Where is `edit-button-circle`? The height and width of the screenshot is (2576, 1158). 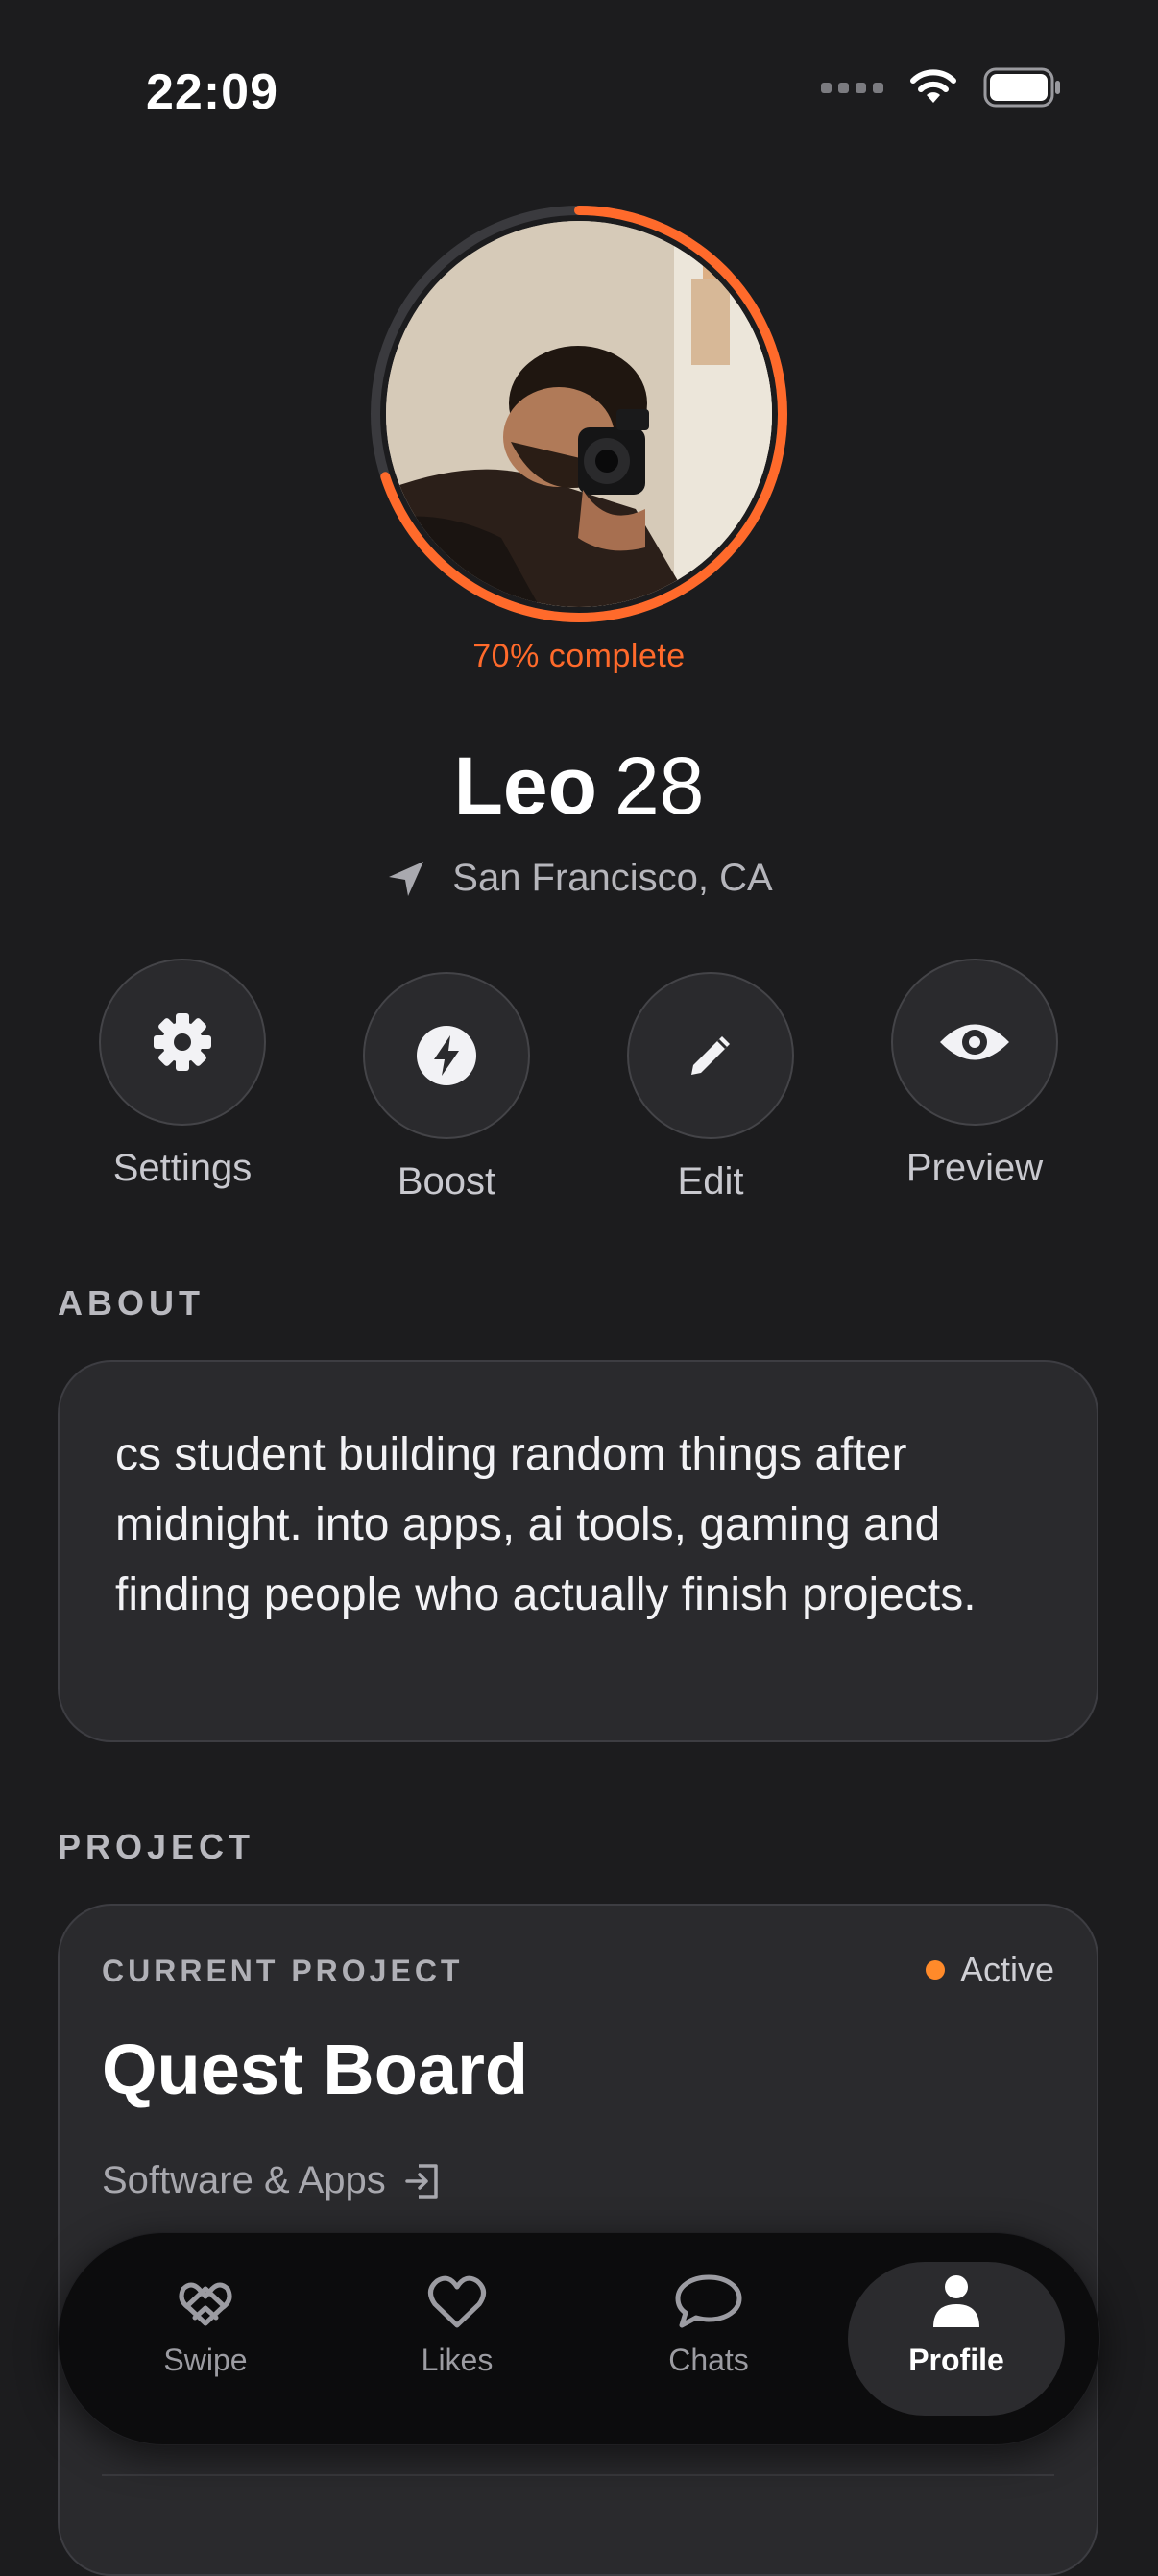 edit-button-circle is located at coordinates (710, 1056).